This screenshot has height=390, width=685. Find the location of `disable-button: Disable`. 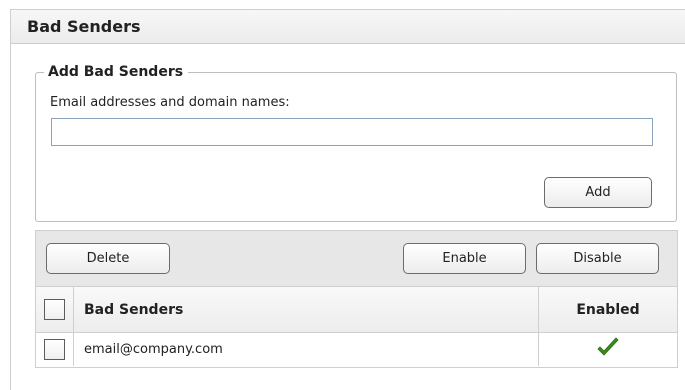

disable-button: Disable is located at coordinates (597, 258).